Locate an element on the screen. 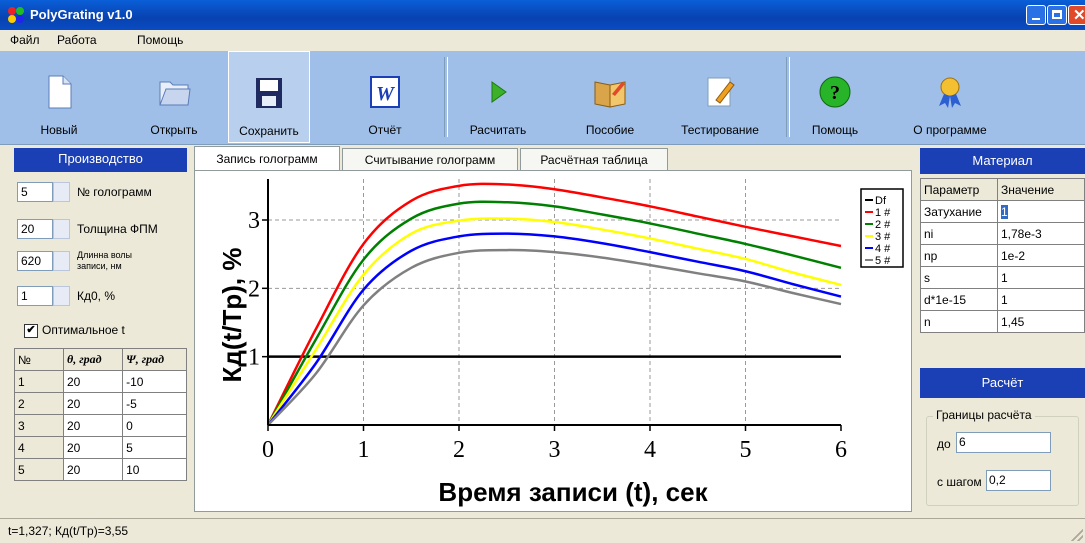 This screenshot has width=1085, height=543. x-tick-label: 1 is located at coordinates (364, 450).